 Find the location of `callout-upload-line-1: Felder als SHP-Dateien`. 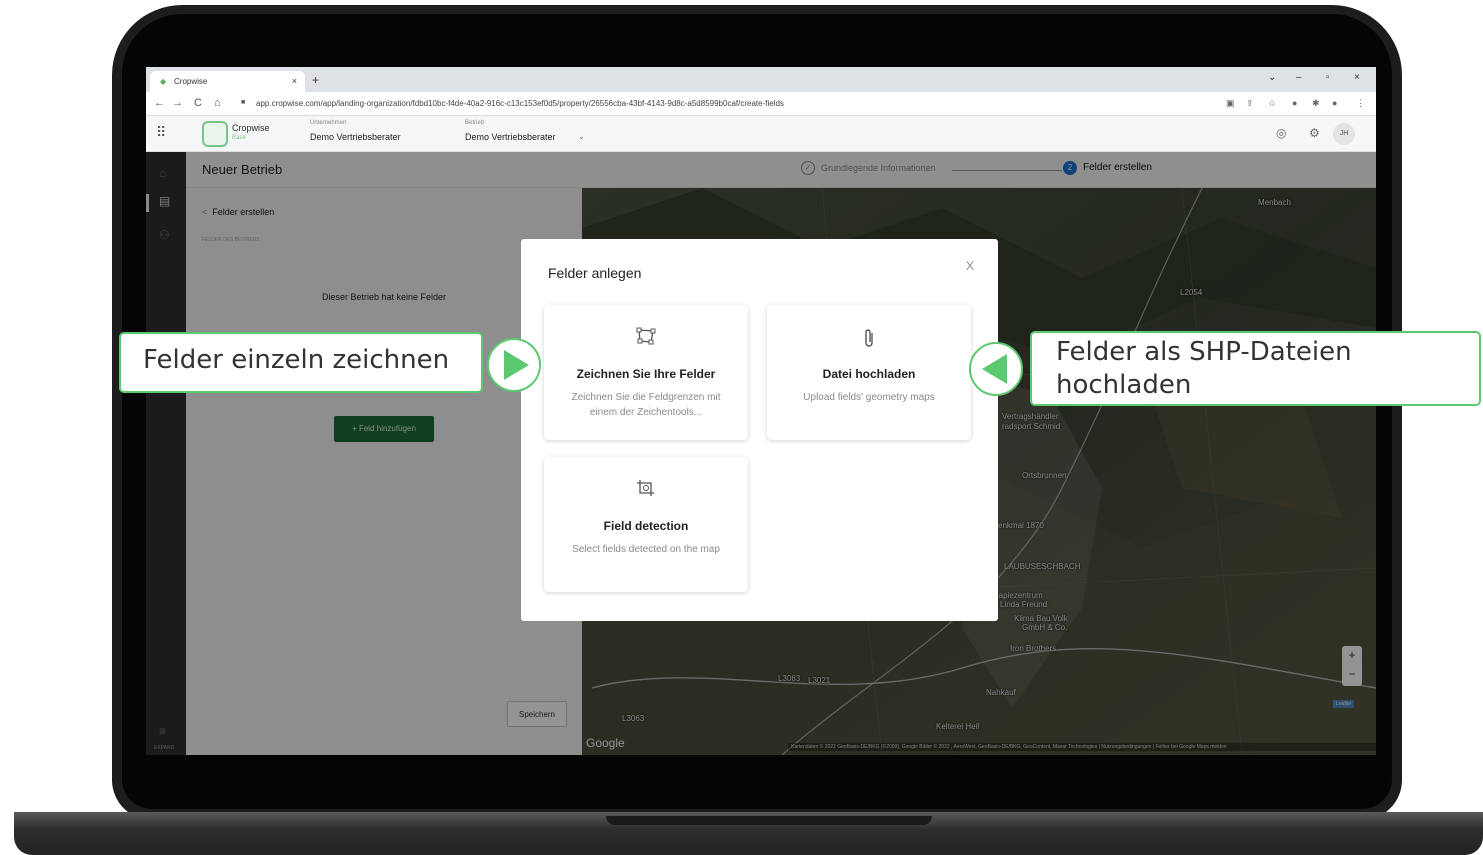

callout-upload-line-1: Felder als SHP-Dateien is located at coordinates (1204, 352).